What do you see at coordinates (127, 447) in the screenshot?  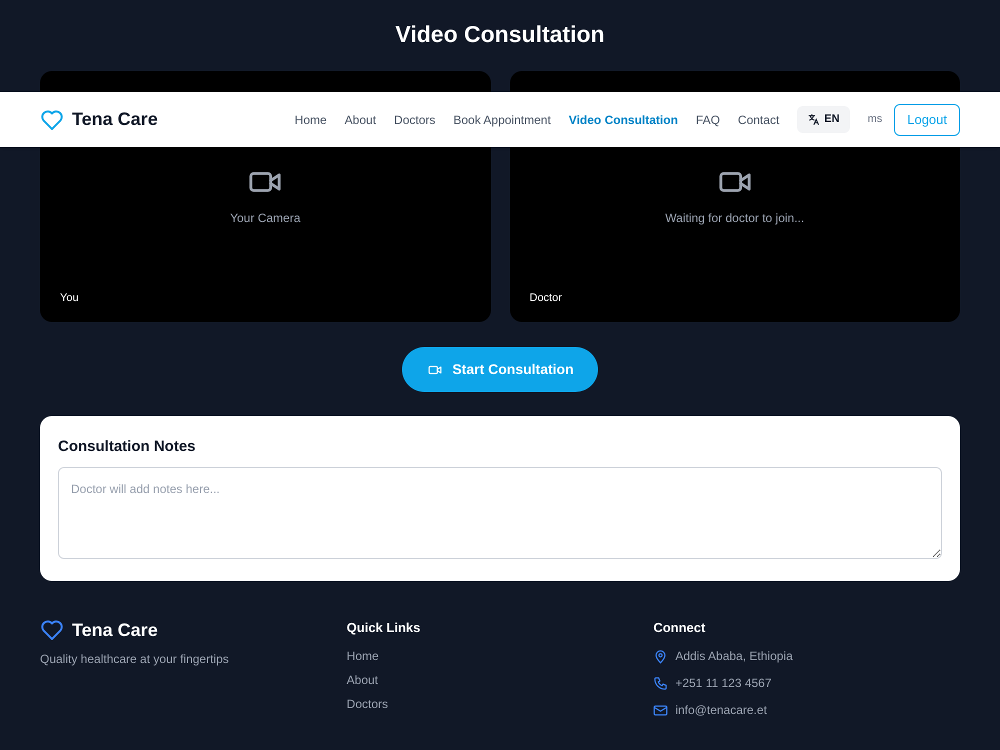 I see `notes-title: Consultation Notes` at bounding box center [127, 447].